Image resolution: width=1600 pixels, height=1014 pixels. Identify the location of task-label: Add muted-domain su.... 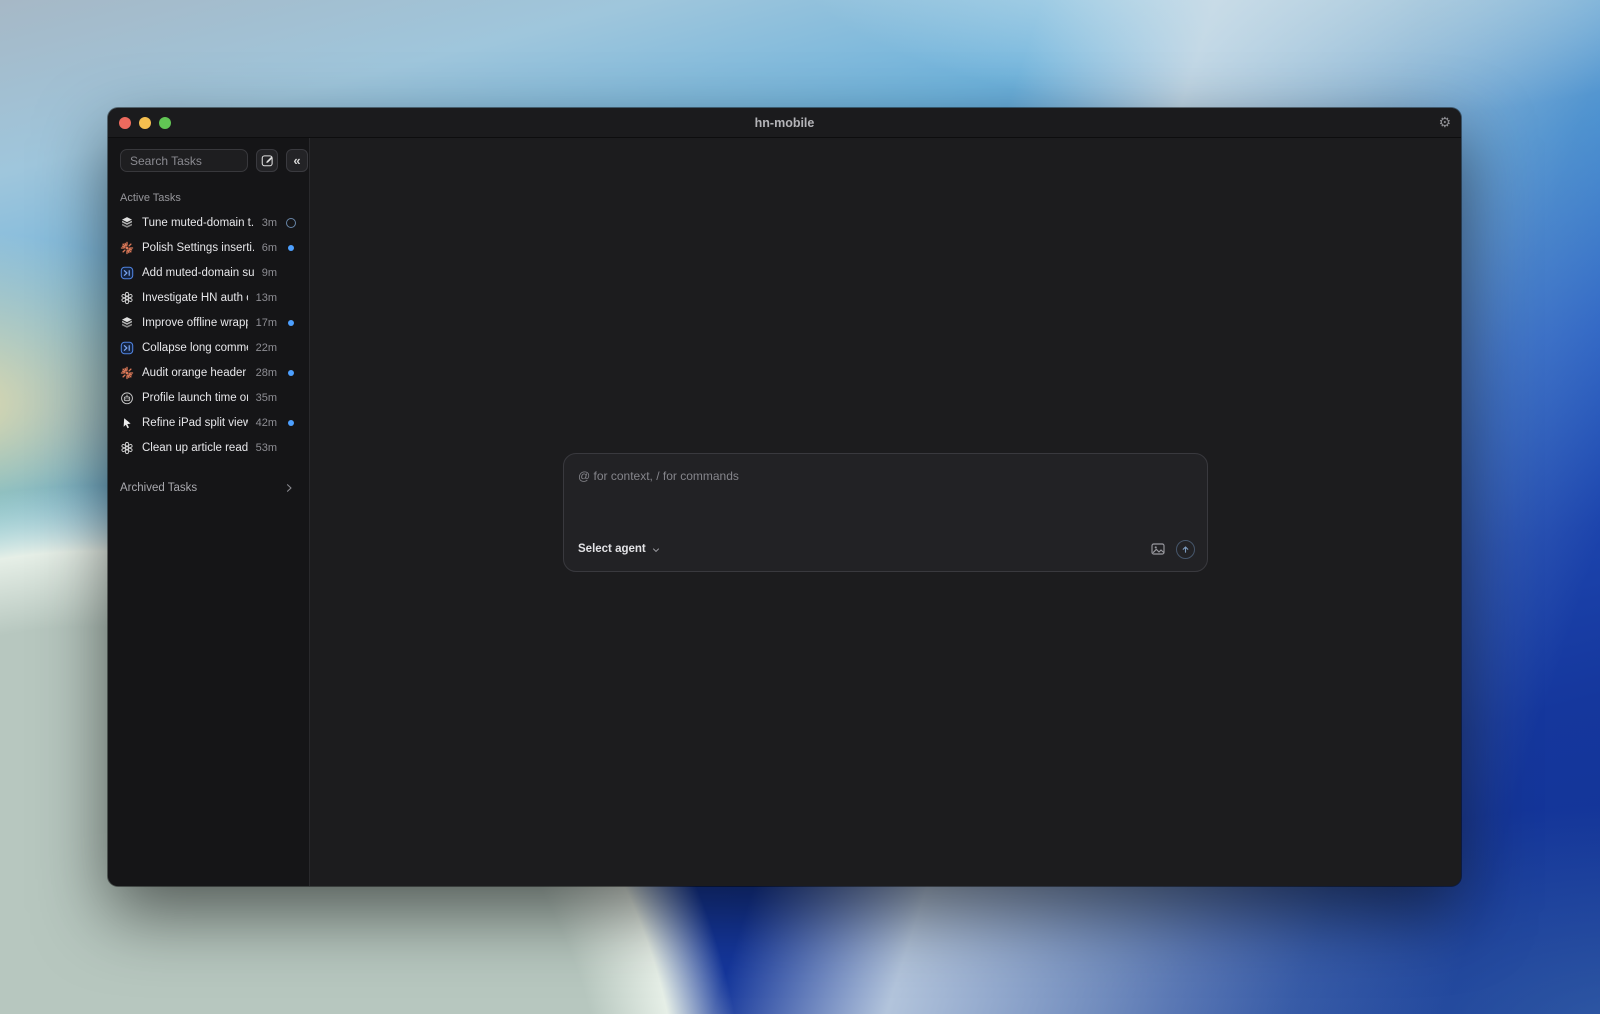
(198, 272).